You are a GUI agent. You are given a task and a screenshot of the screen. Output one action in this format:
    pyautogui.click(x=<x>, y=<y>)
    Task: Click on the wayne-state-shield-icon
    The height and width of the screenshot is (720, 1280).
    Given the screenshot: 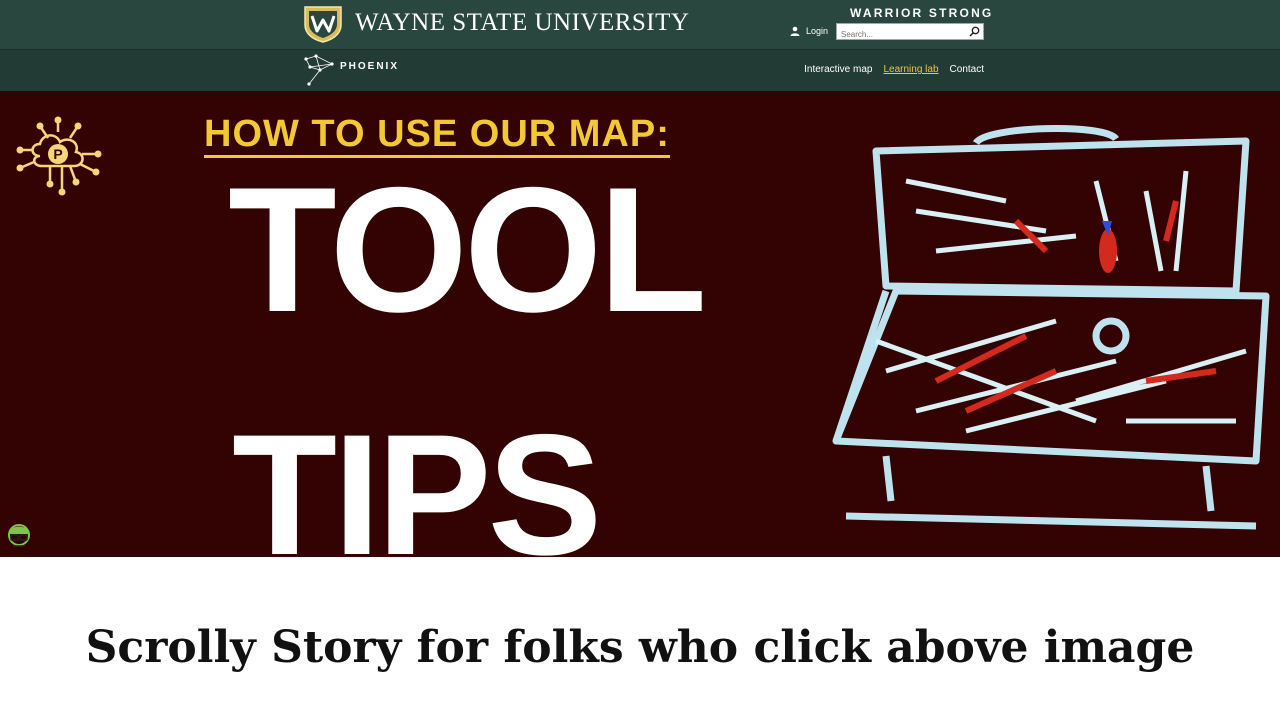 What is the action you would take?
    pyautogui.click(x=323, y=24)
    